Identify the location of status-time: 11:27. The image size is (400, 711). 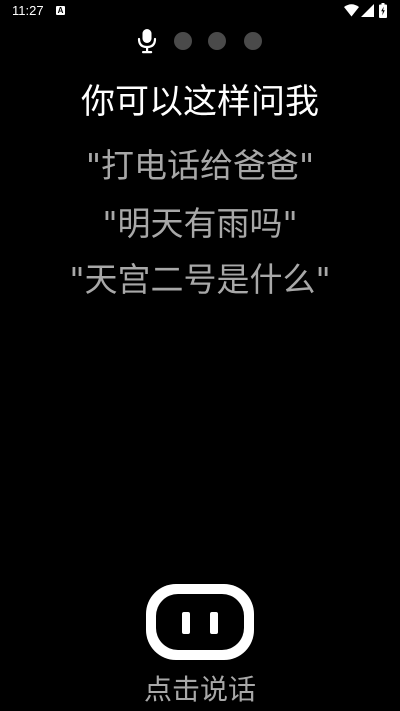
(28, 10).